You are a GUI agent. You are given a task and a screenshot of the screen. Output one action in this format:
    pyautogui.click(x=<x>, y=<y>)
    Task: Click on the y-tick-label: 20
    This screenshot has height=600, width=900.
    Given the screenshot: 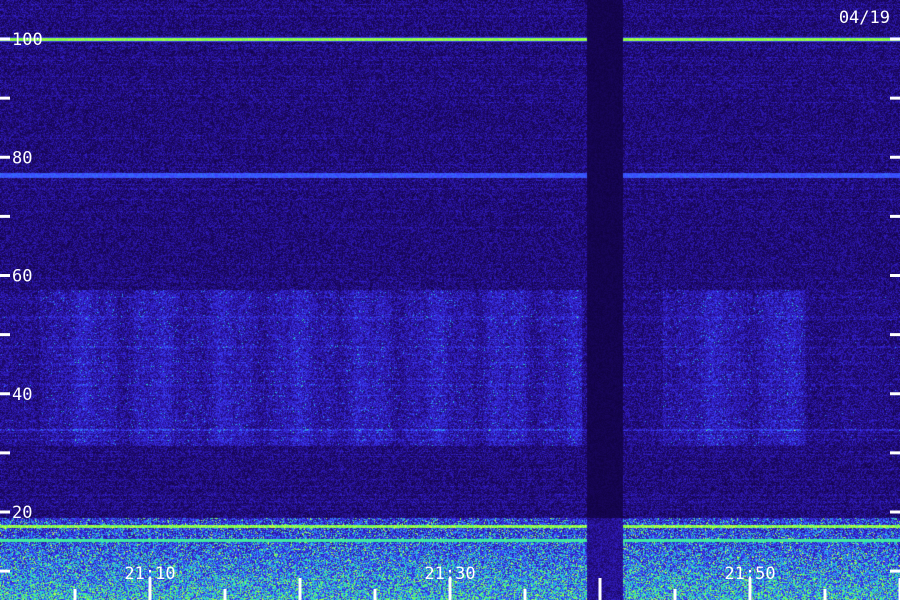 What is the action you would take?
    pyautogui.click(x=22, y=513)
    